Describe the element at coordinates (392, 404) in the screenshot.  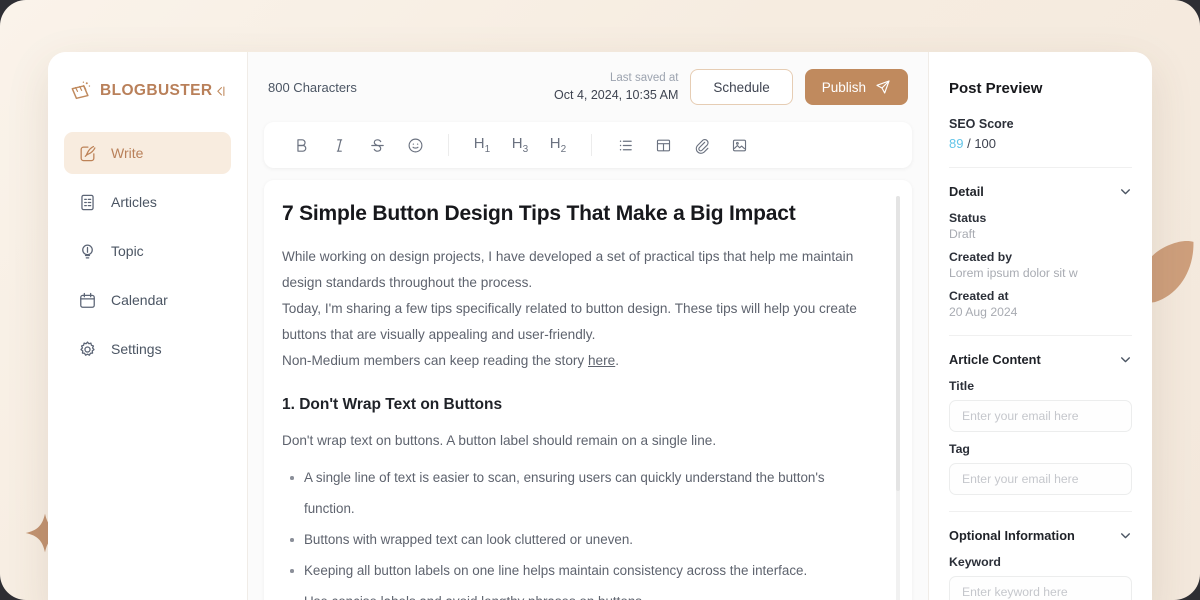
I see `section-heading: 1. Don't Wrap Text on Buttons` at that location.